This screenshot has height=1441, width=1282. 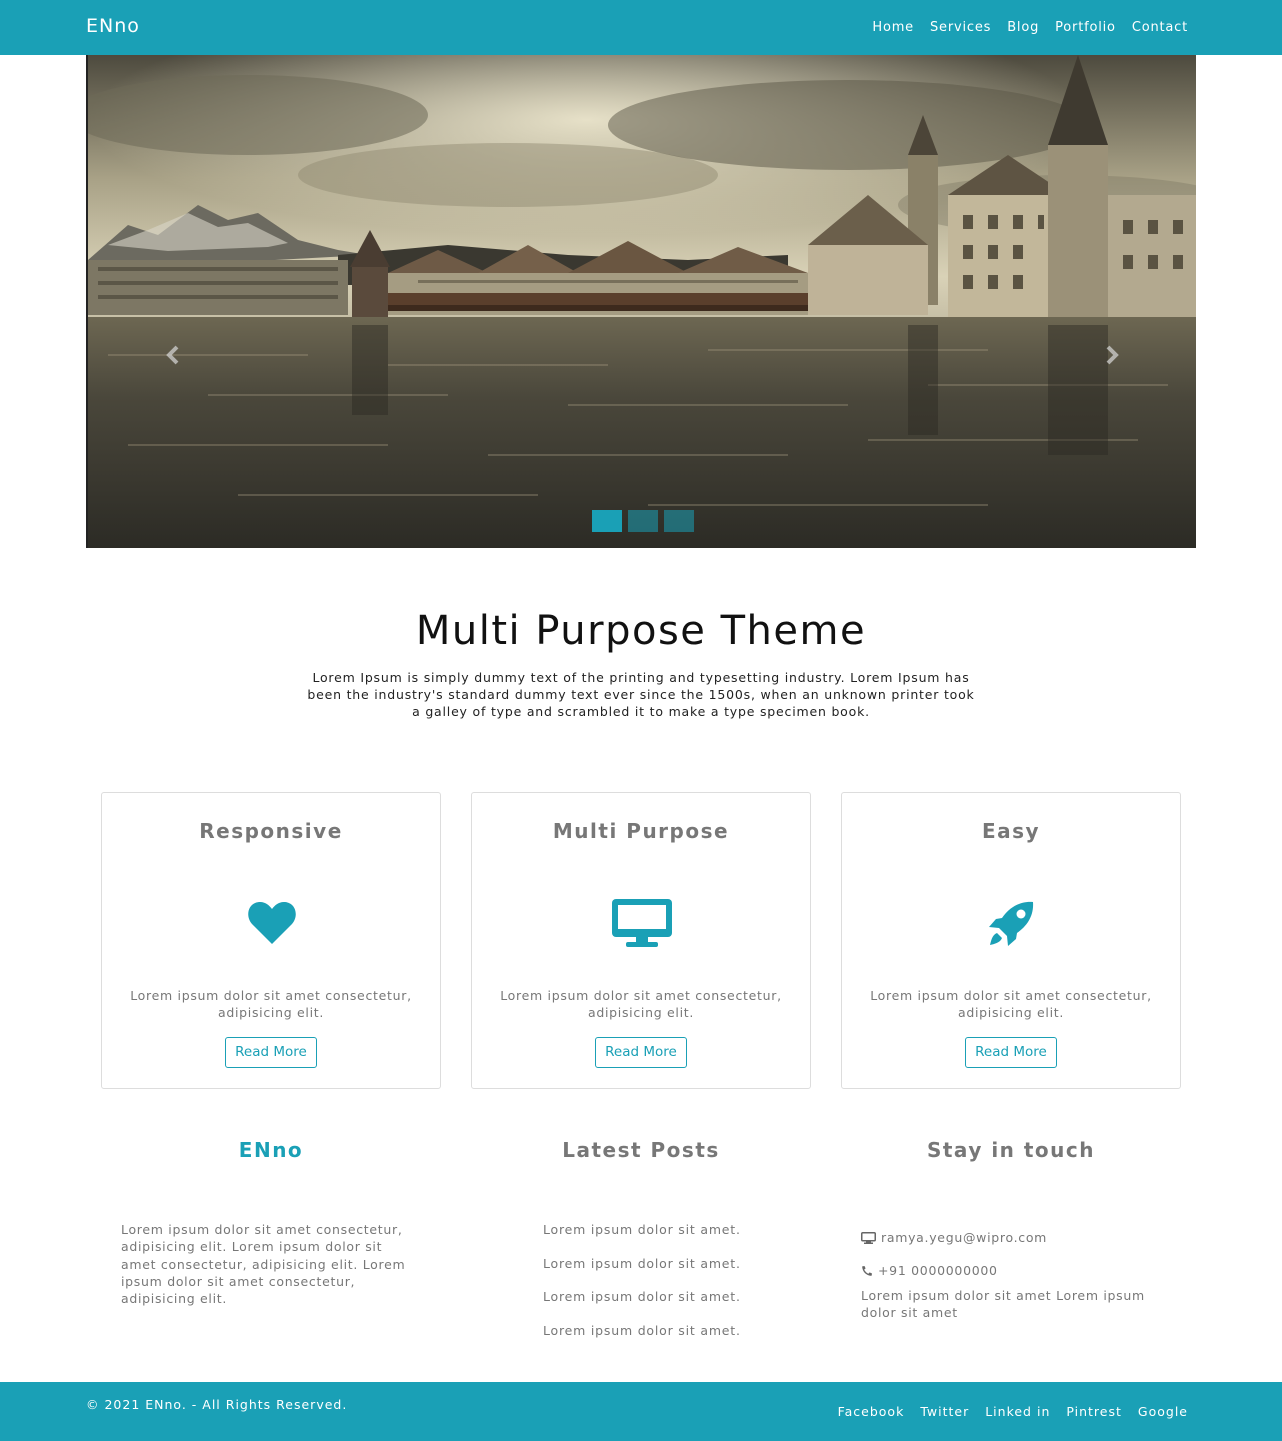 What do you see at coordinates (641, 1150) in the screenshot?
I see `latest-posts-title: Latest Posts` at bounding box center [641, 1150].